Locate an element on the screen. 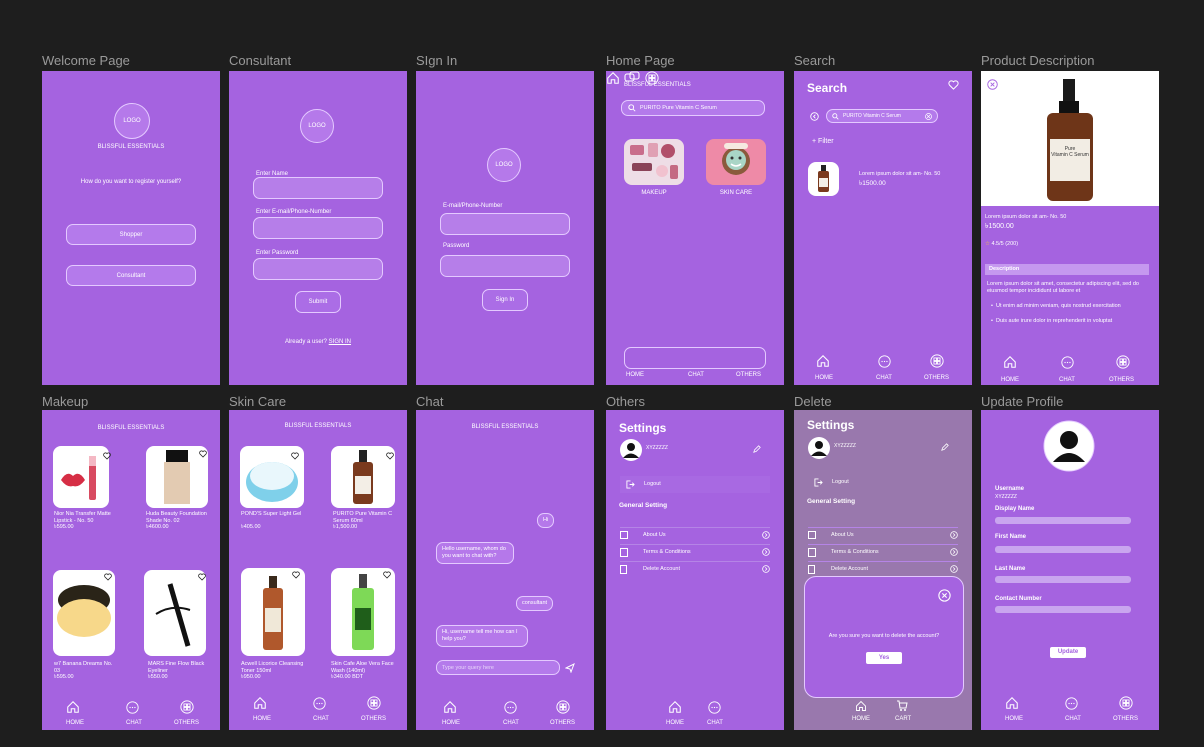  frame-title-skincare: Skin Care is located at coordinates (258, 401).